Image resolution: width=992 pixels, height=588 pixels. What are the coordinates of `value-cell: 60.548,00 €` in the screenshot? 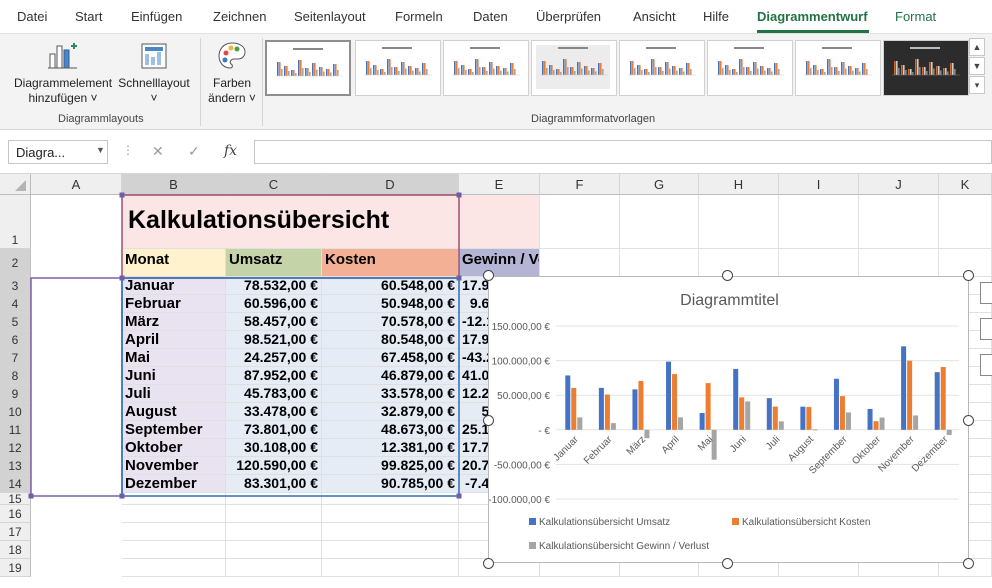 It's located at (390, 286).